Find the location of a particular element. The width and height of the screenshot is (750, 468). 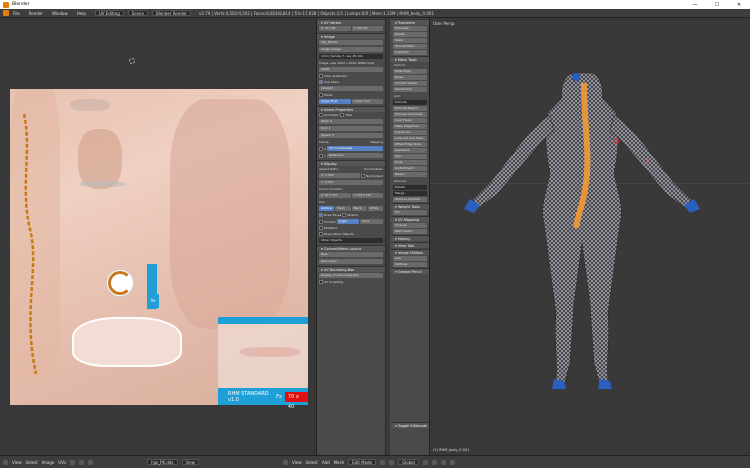

image-browse-field: hjw_PK.dds is located at coordinates (162, 462).